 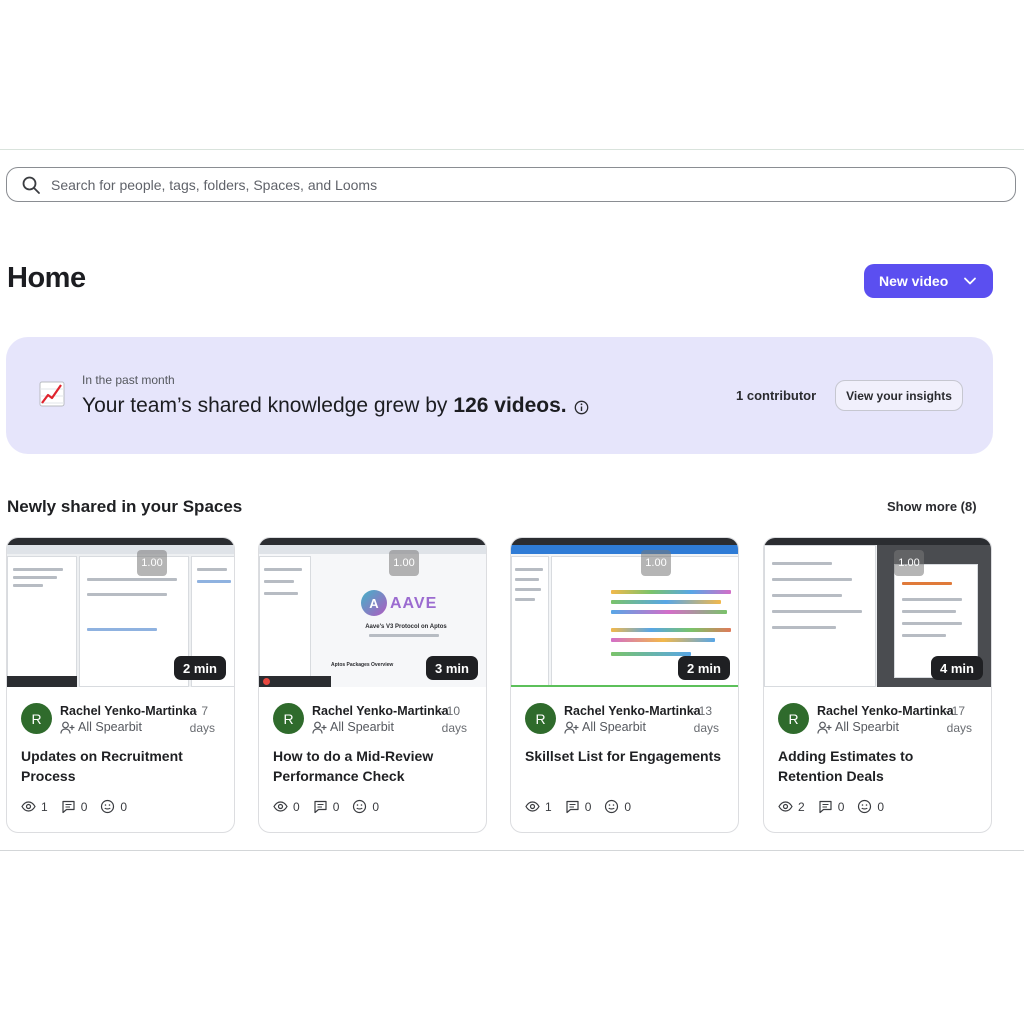 I want to click on video-stats: 0 0 0, so click(x=332, y=806).